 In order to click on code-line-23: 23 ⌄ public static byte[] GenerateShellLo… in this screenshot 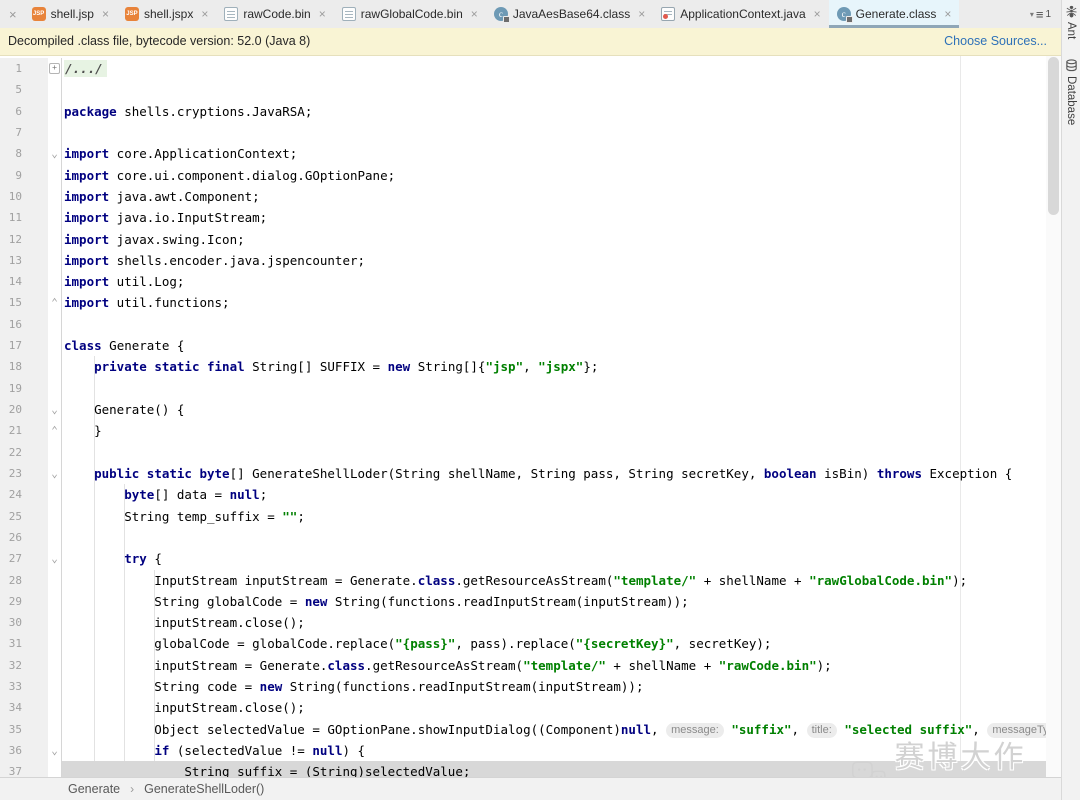, I will do `click(523, 473)`.